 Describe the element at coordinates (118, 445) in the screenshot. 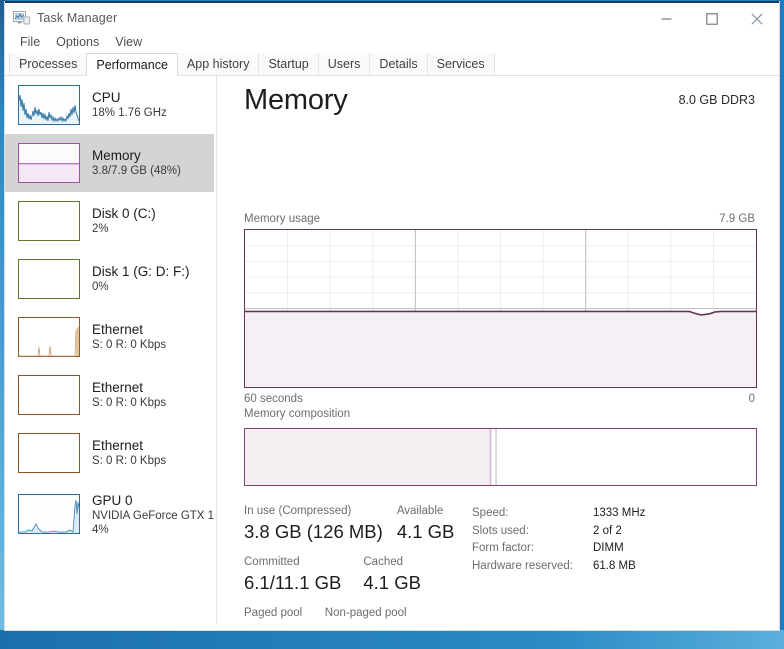

I see `sidebar-item-ethernet-3-title: Ethernet` at that location.